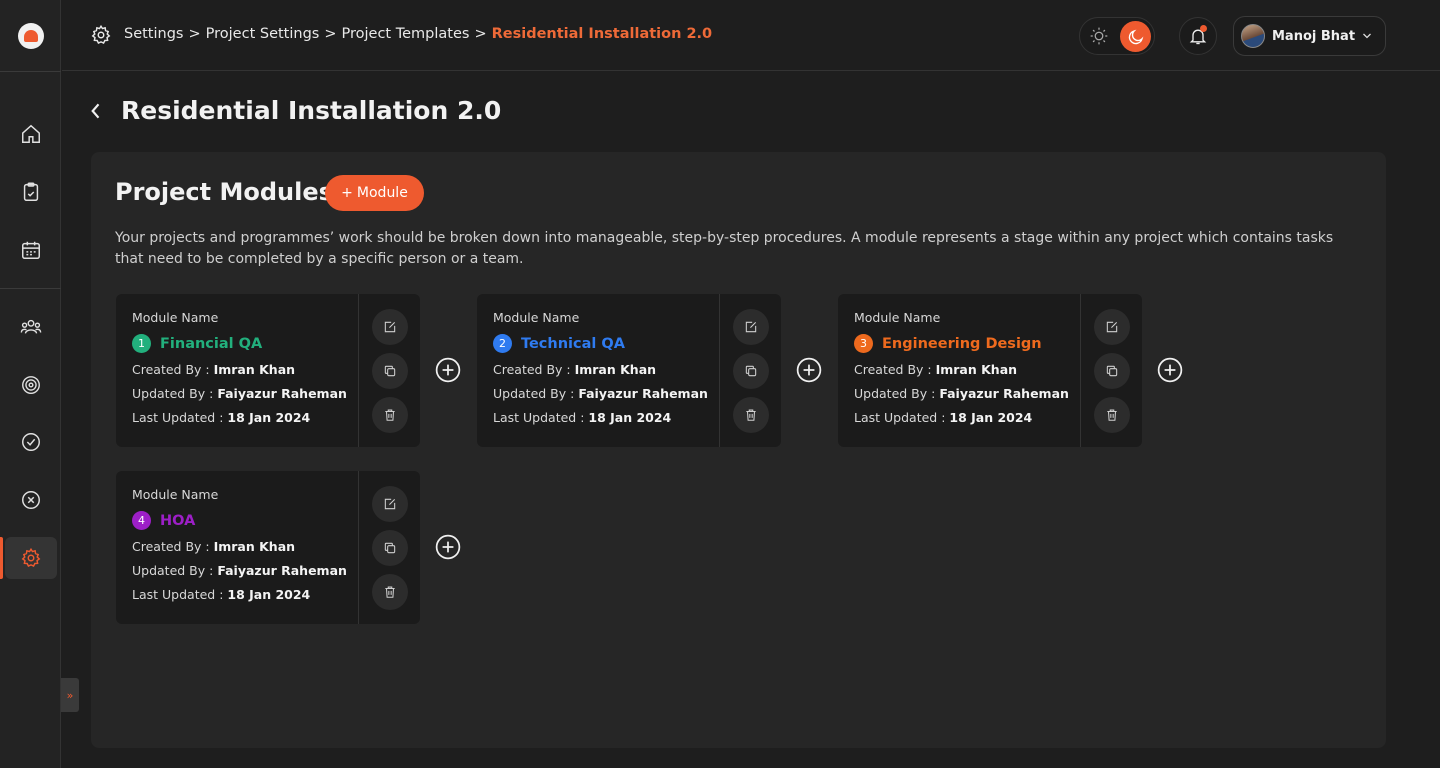 This screenshot has height=768, width=1440. Describe the element at coordinates (245, 520) in the screenshot. I see `module-name-row: 4 HOA` at that location.